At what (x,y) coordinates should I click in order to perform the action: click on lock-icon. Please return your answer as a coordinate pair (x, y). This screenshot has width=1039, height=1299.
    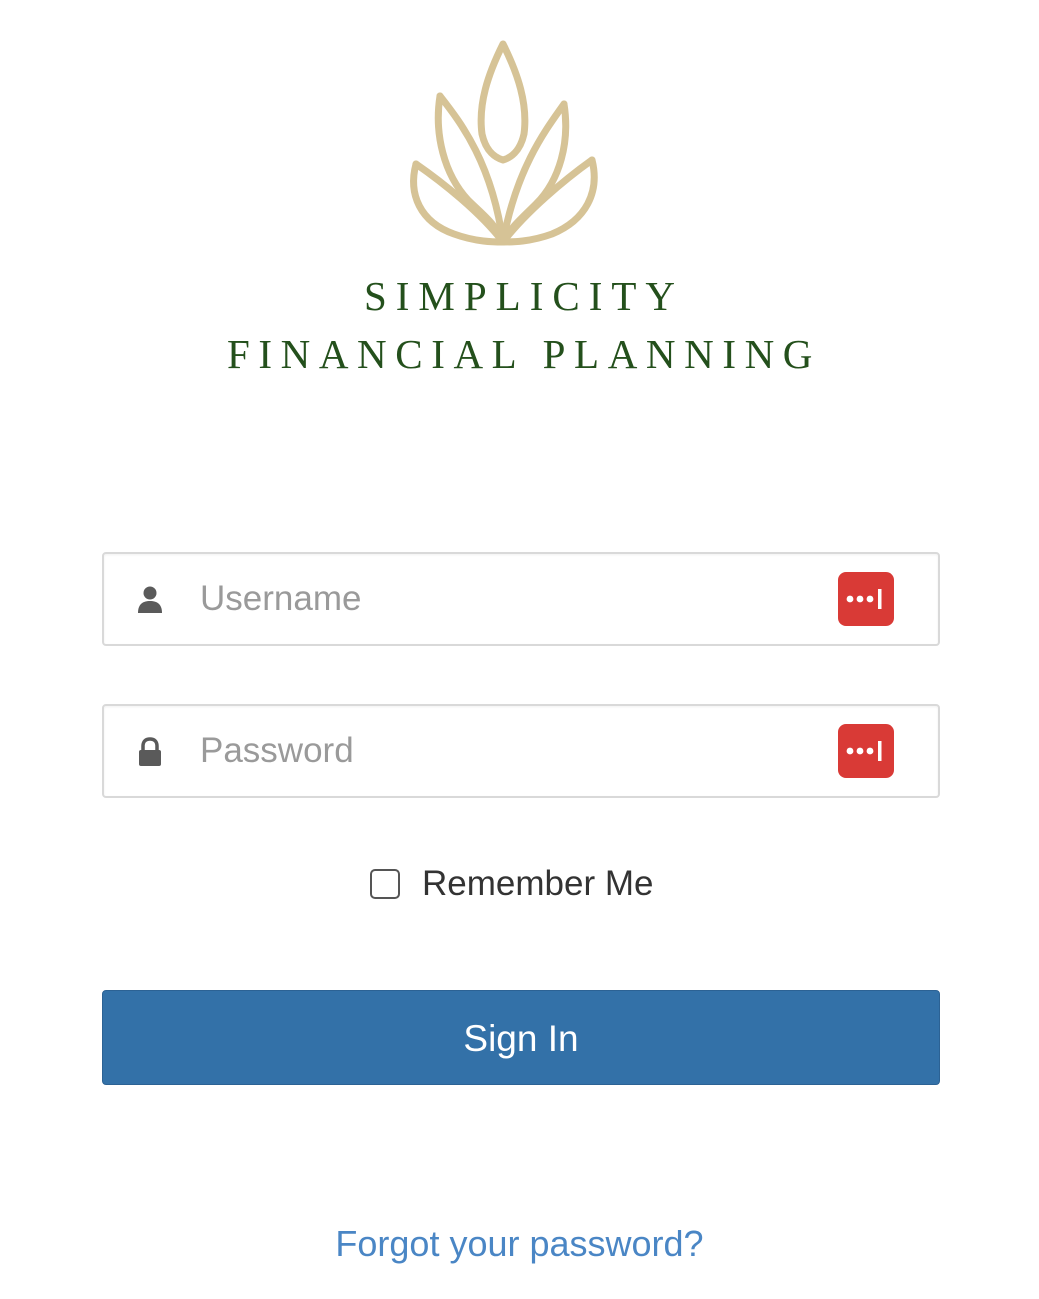
    Looking at the image, I should click on (150, 751).